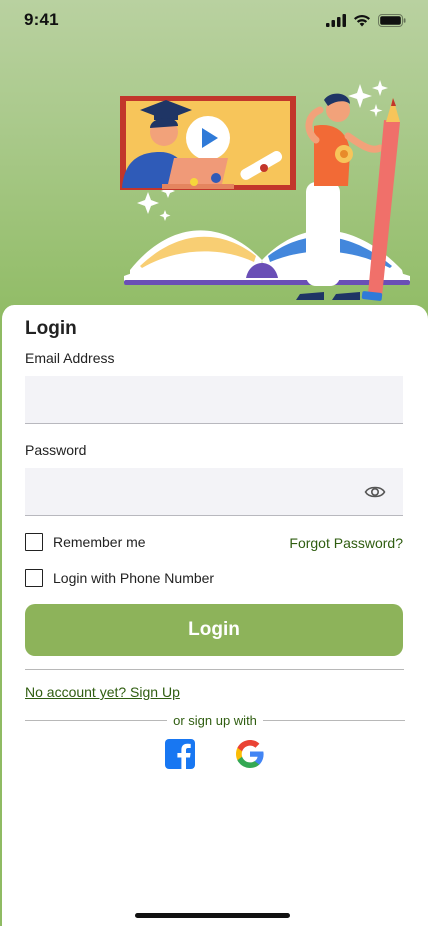 Image resolution: width=428 pixels, height=926 pixels. I want to click on email-label: Email Address, so click(70, 358).